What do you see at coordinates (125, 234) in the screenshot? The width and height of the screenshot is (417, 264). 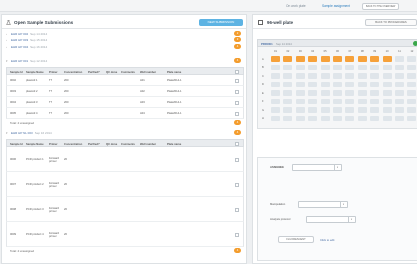 I see `table-row: 0009 PCR product 4 Forward primer 20` at bounding box center [125, 234].